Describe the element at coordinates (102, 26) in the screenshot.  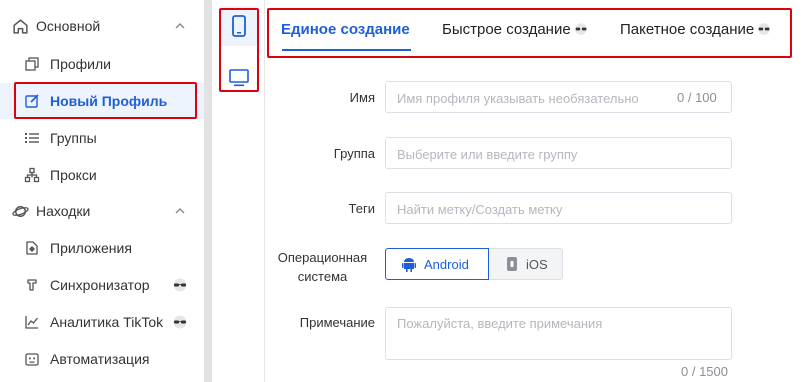
I see `sidebar-group-main: Основной` at that location.